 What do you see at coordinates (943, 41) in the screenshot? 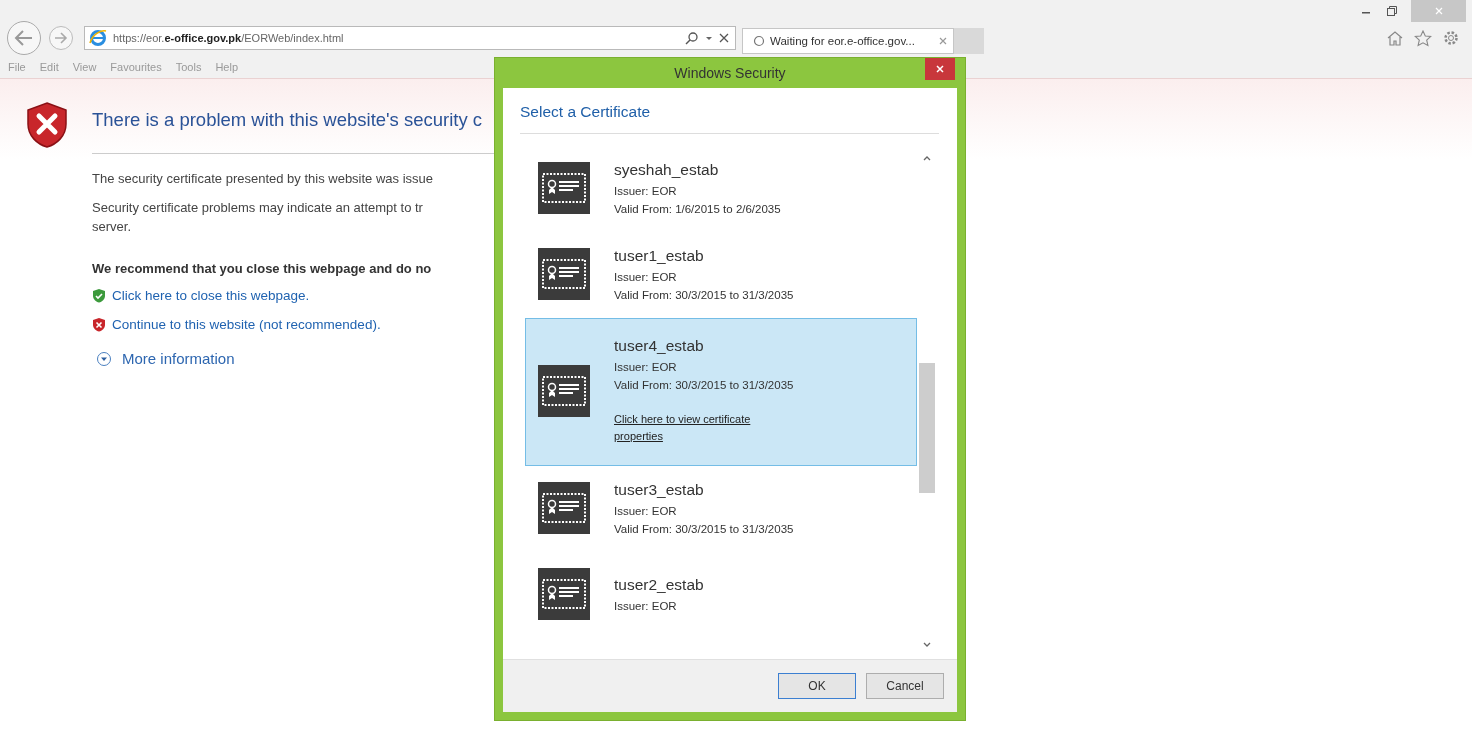
I see `close-tab-icon` at bounding box center [943, 41].